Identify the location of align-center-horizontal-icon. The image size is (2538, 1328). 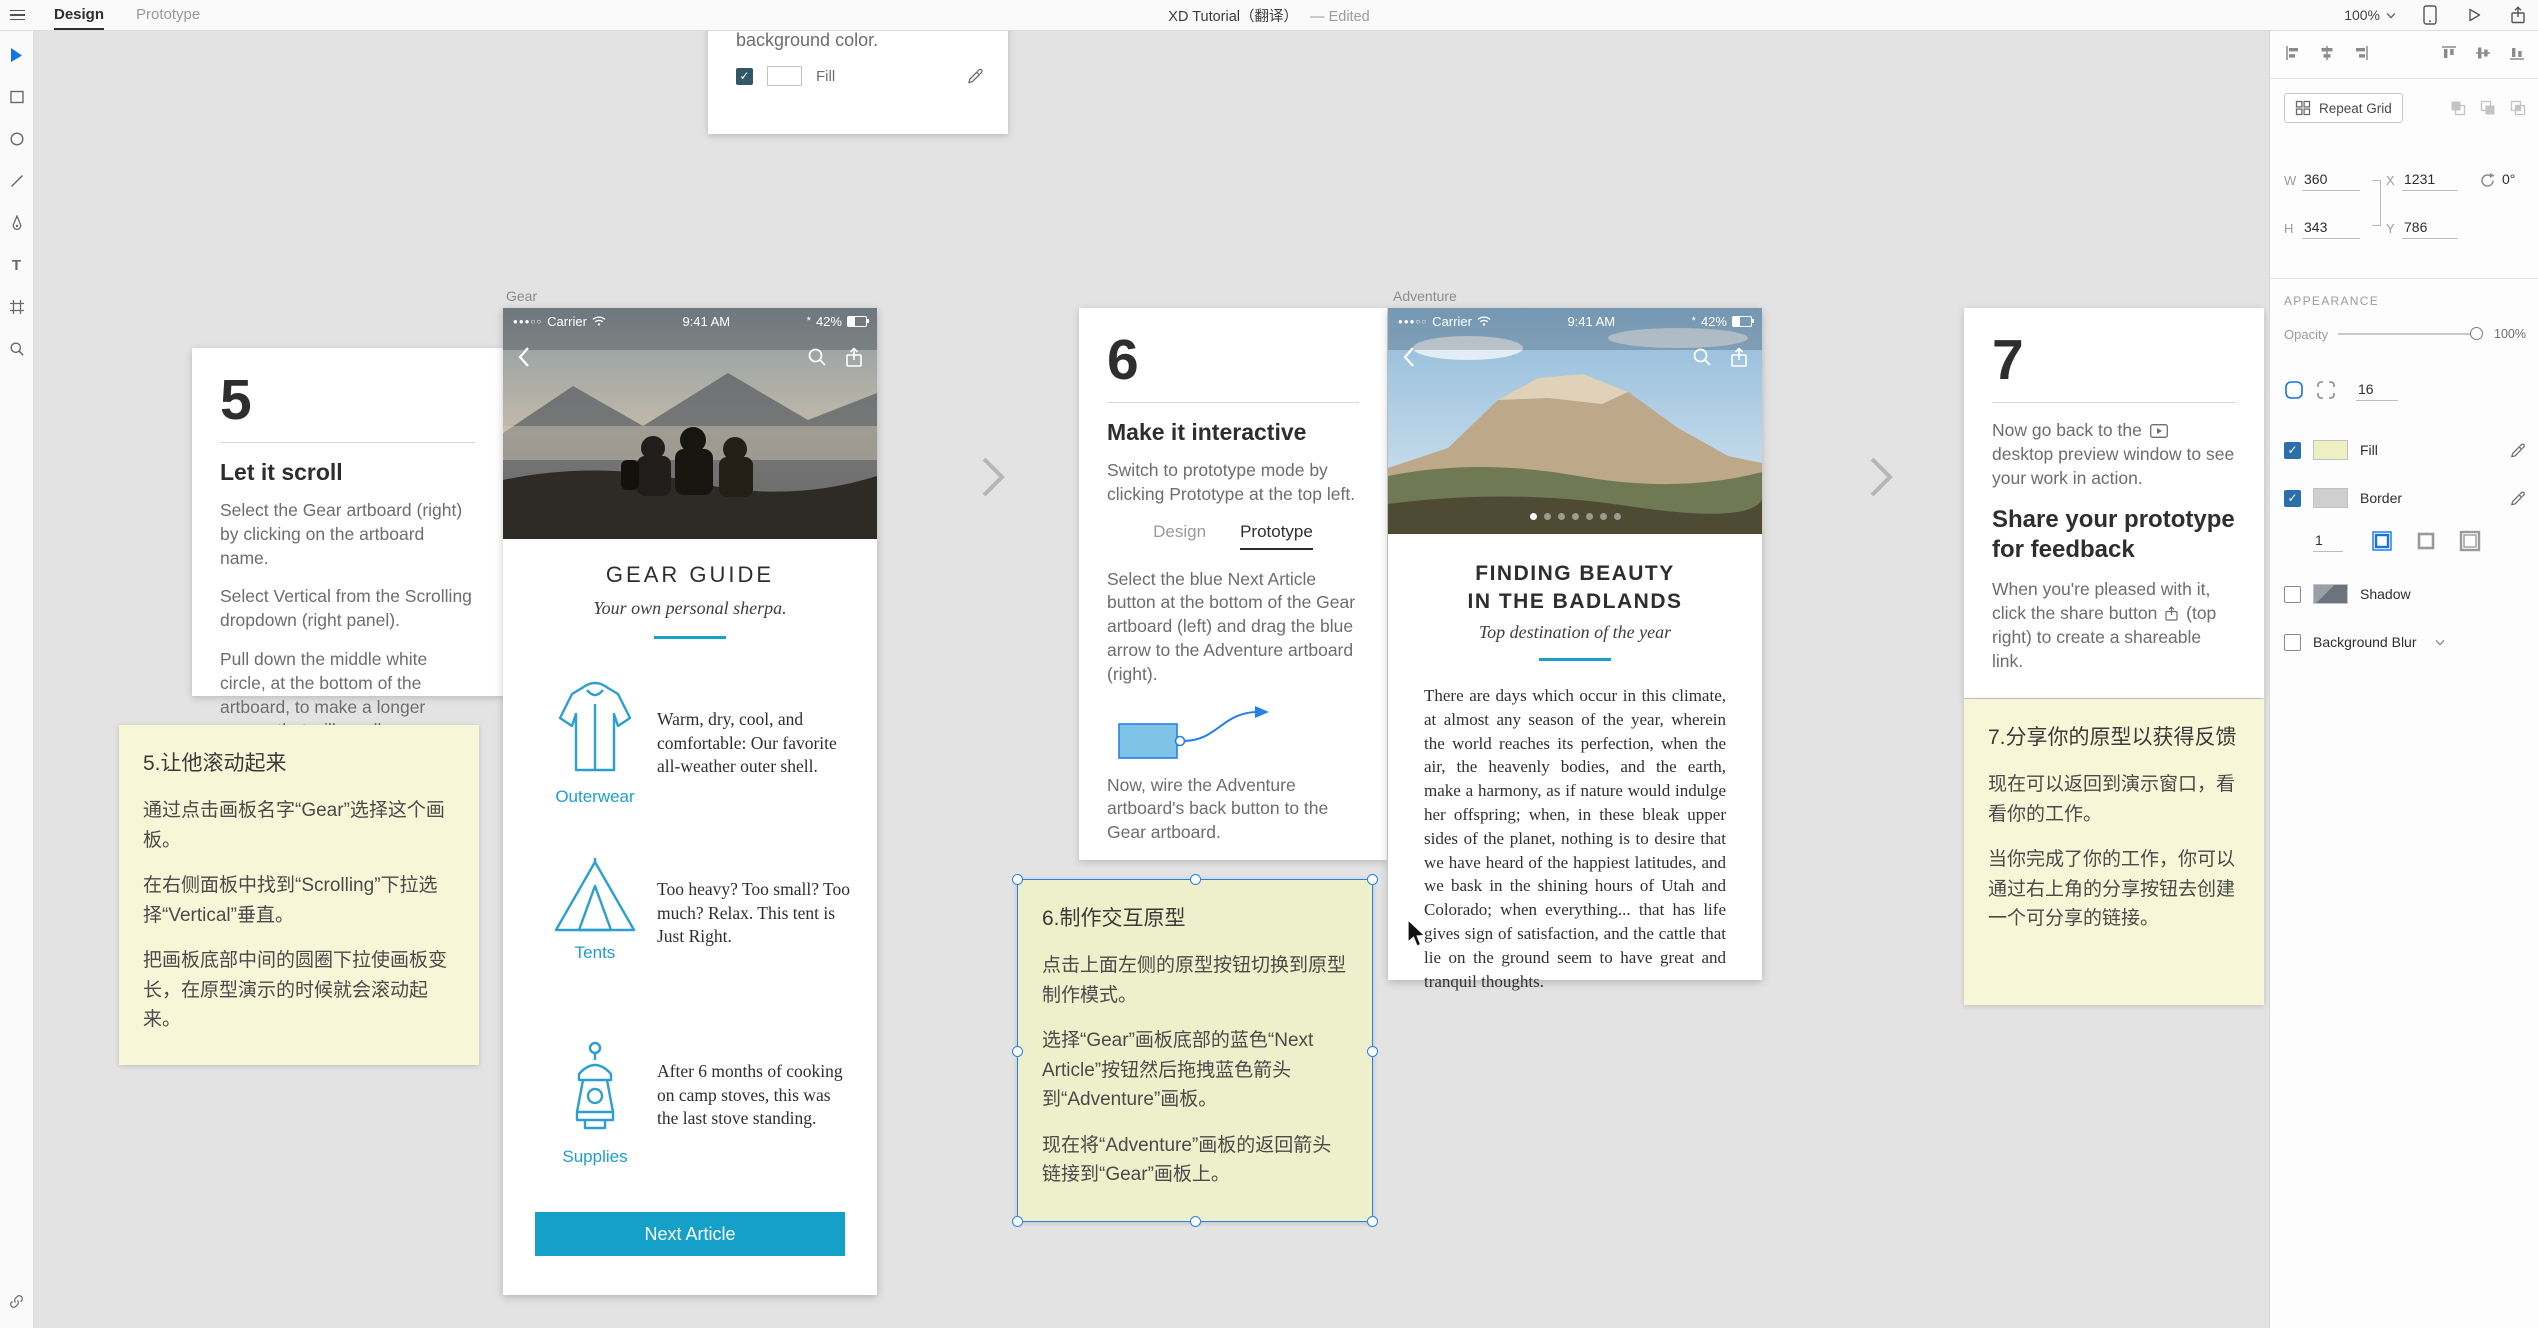
(2327, 53).